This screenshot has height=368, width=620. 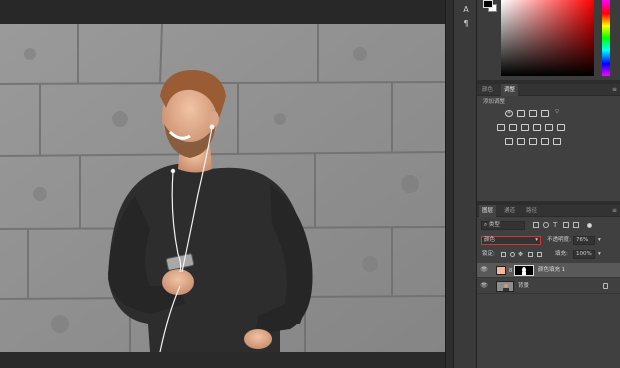 I want to click on brightness-icon: ☀, so click(x=509, y=113).